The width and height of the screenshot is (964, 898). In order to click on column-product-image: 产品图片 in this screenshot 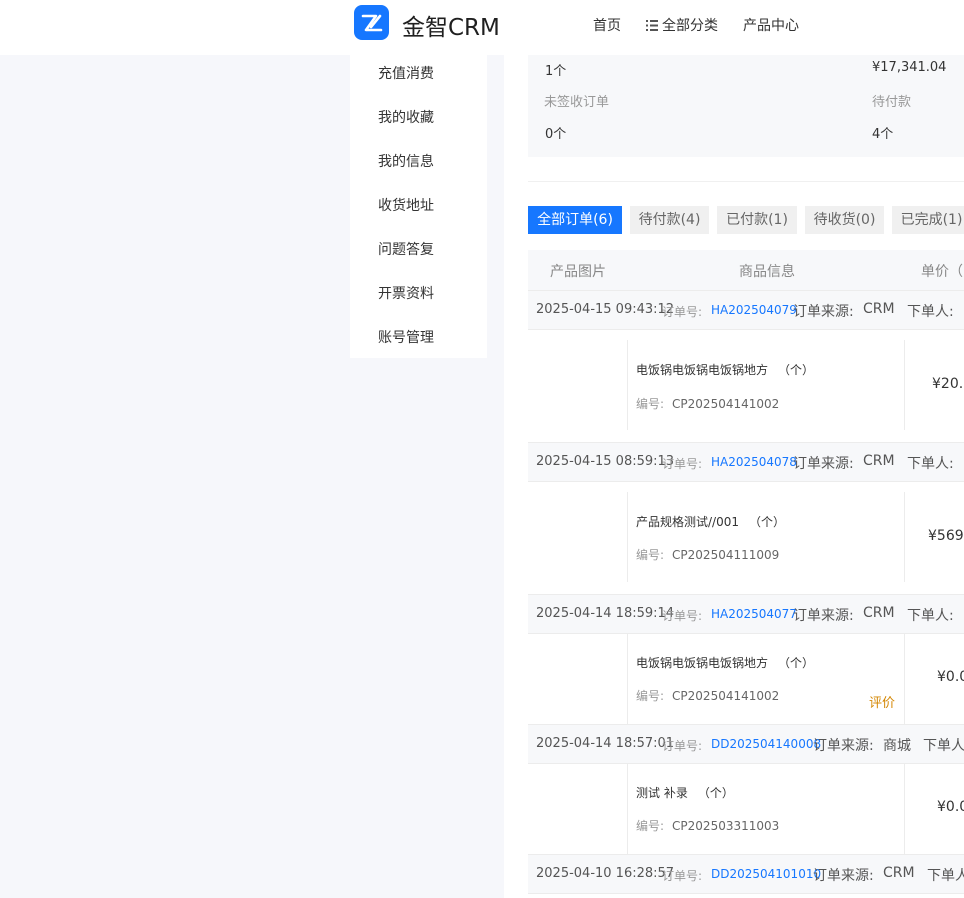, I will do `click(578, 272)`.